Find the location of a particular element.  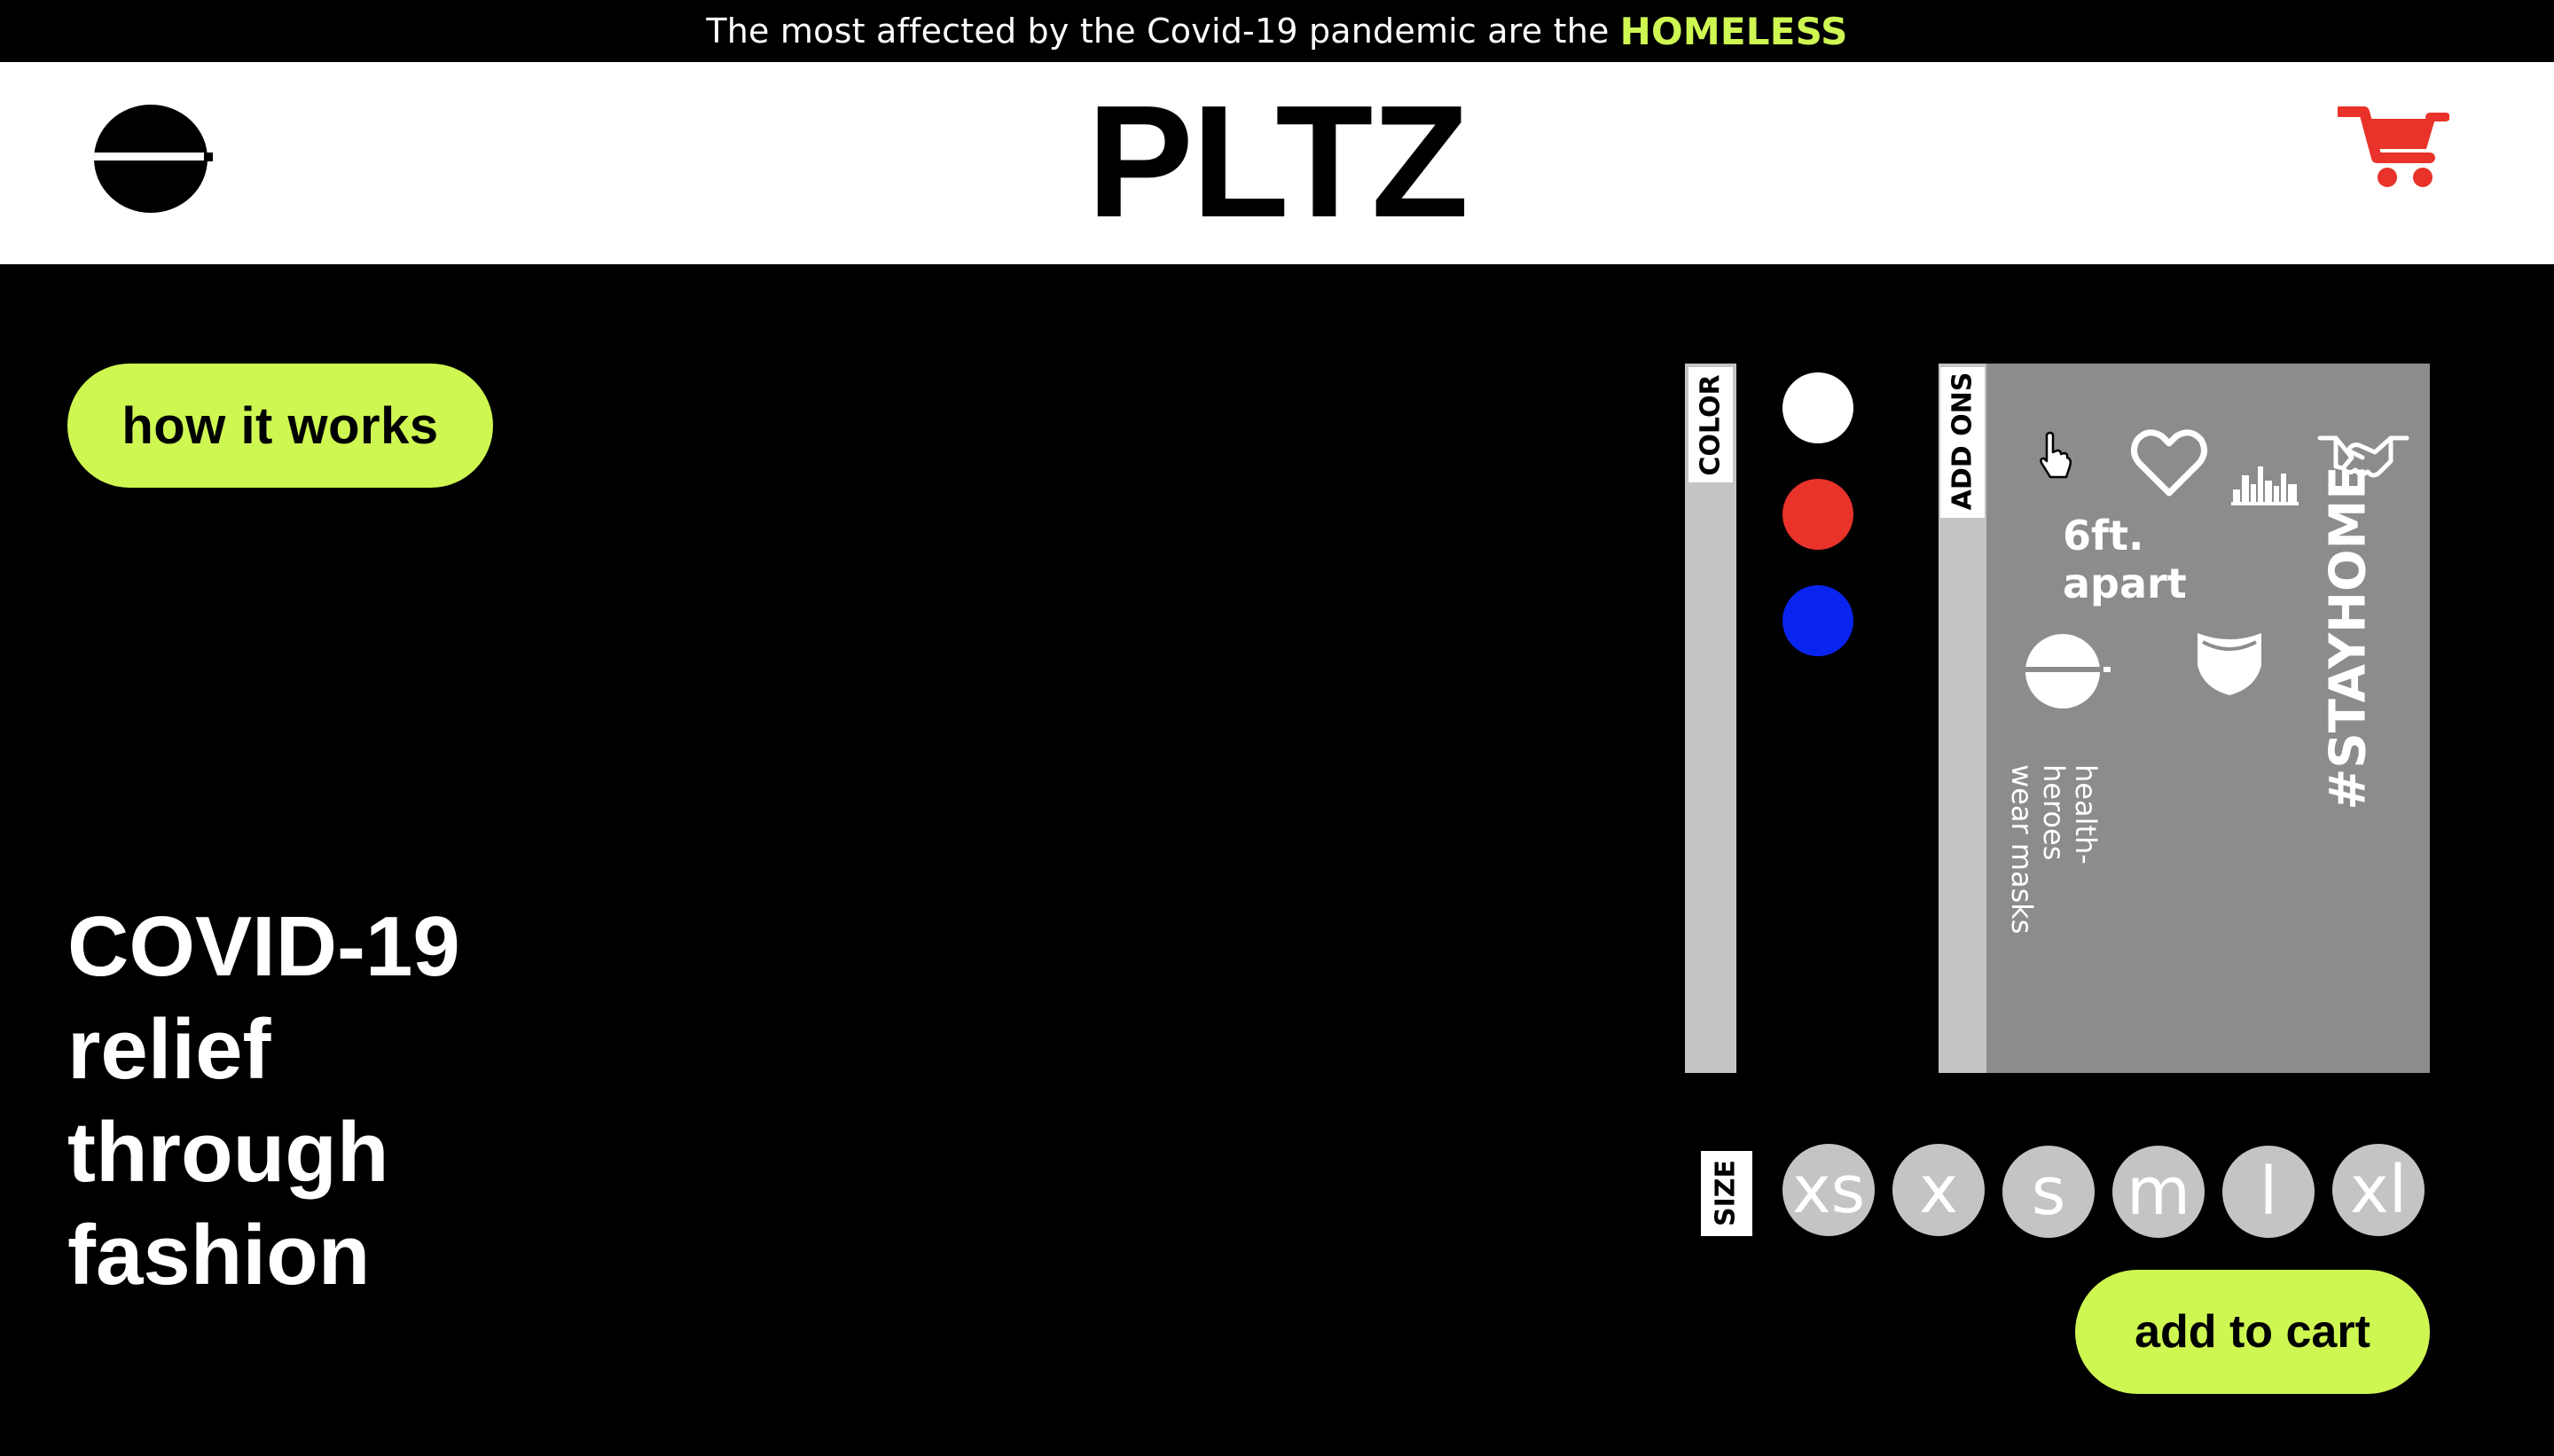

color-label: COLOR is located at coordinates (1711, 425).